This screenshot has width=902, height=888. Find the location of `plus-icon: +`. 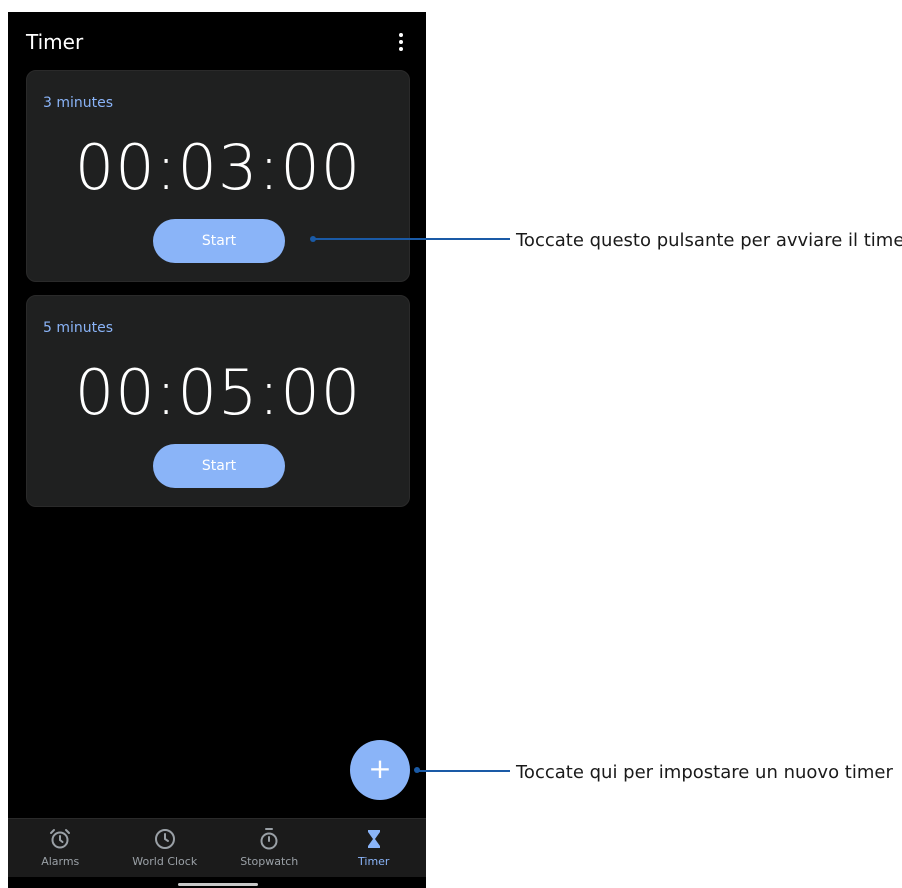

plus-icon: + is located at coordinates (380, 768).